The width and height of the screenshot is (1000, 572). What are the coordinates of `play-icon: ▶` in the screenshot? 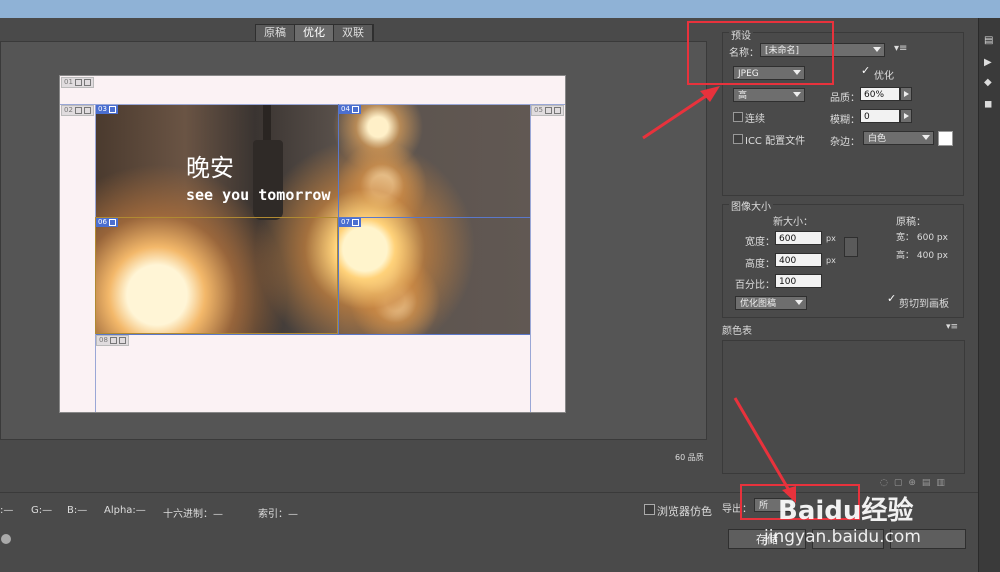 It's located at (989, 63).